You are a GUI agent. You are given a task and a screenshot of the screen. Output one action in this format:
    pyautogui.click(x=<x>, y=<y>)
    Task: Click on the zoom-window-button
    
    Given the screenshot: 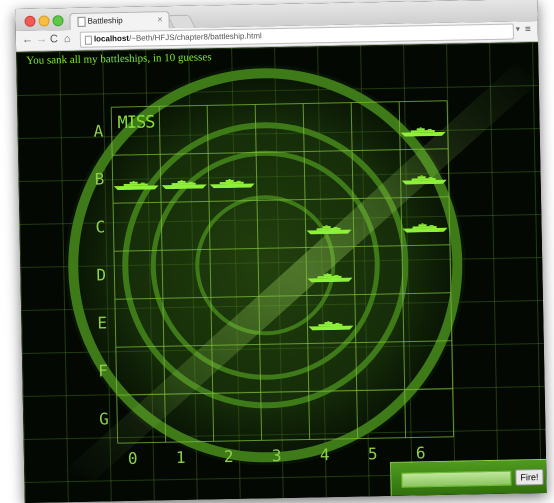 What is the action you would take?
    pyautogui.click(x=58, y=21)
    